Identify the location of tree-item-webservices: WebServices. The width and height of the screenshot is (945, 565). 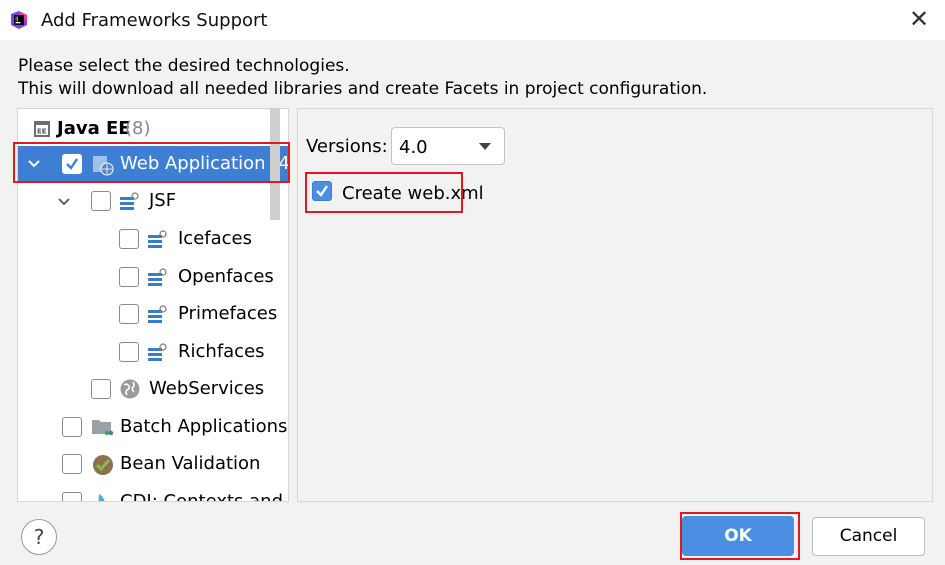
(153, 389).